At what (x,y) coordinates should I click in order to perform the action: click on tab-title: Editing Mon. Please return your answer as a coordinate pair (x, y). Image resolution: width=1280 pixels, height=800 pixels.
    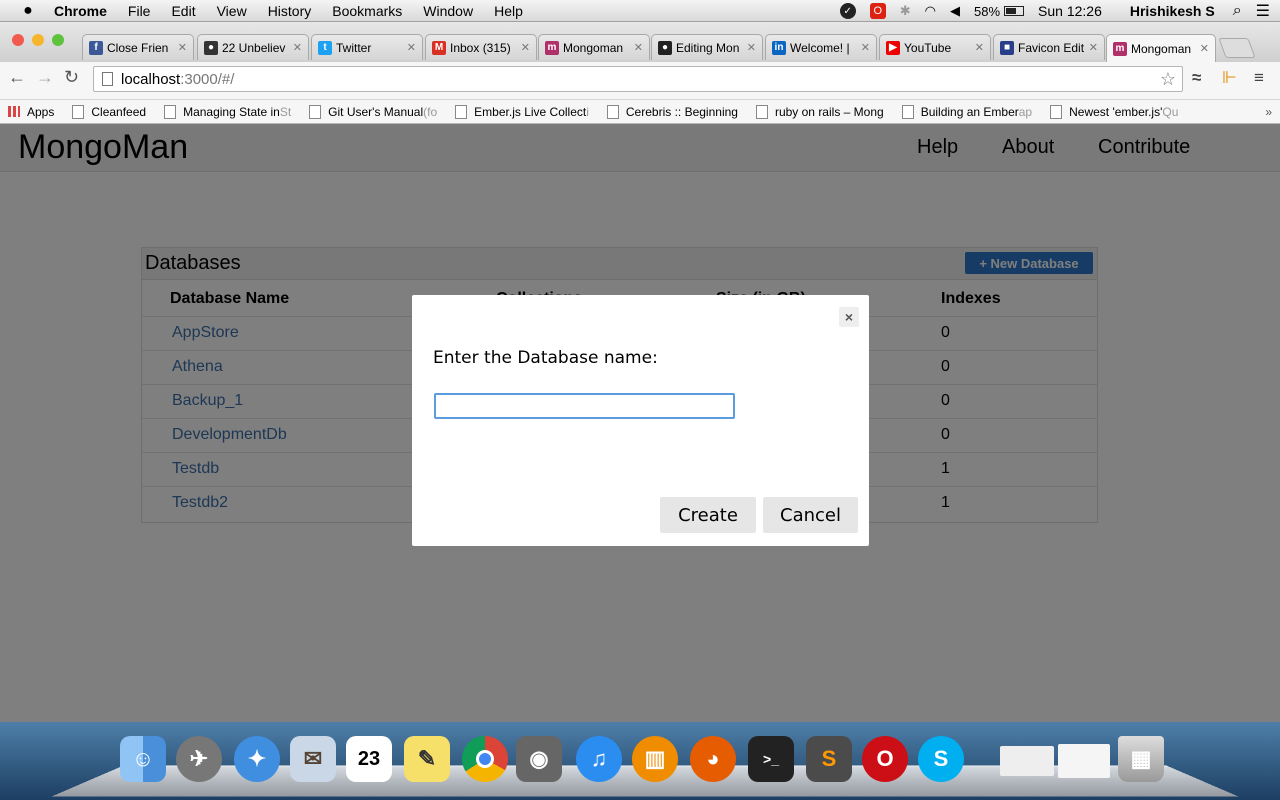
    Looking at the image, I should click on (708, 47).